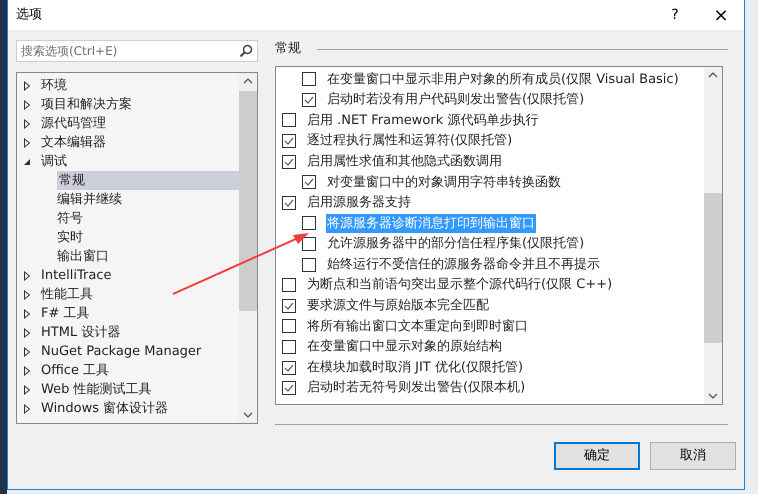 The width and height of the screenshot is (758, 494). I want to click on option-label: 启用属性求值和其他隐式函数调用, so click(404, 161).